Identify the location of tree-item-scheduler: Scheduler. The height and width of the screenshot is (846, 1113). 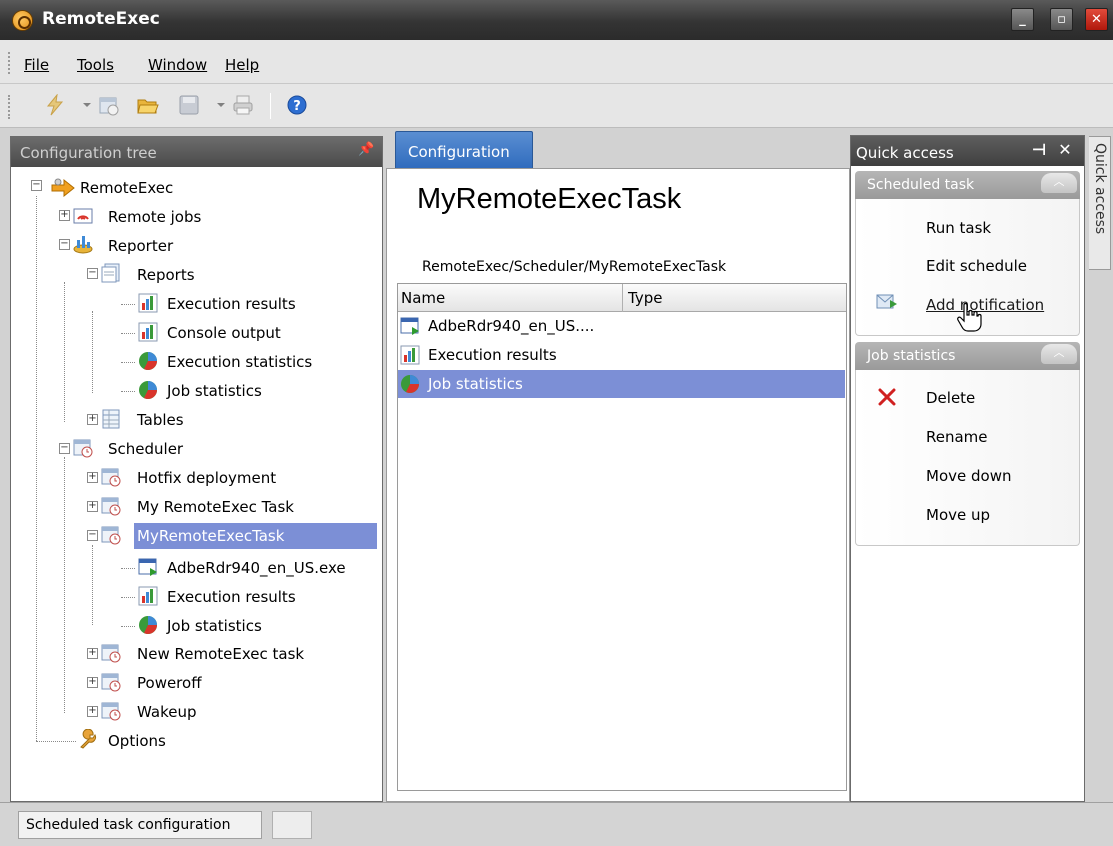
(145, 449).